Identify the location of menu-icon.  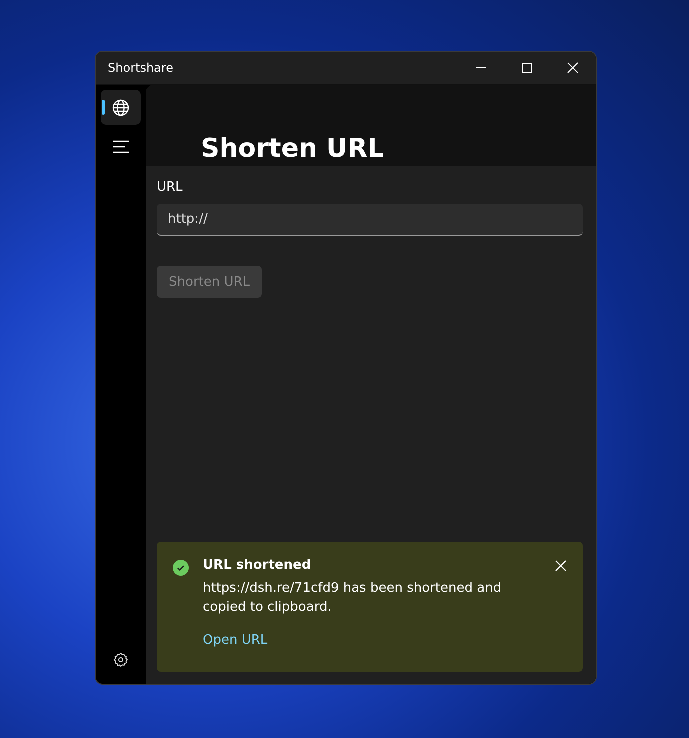
(121, 147).